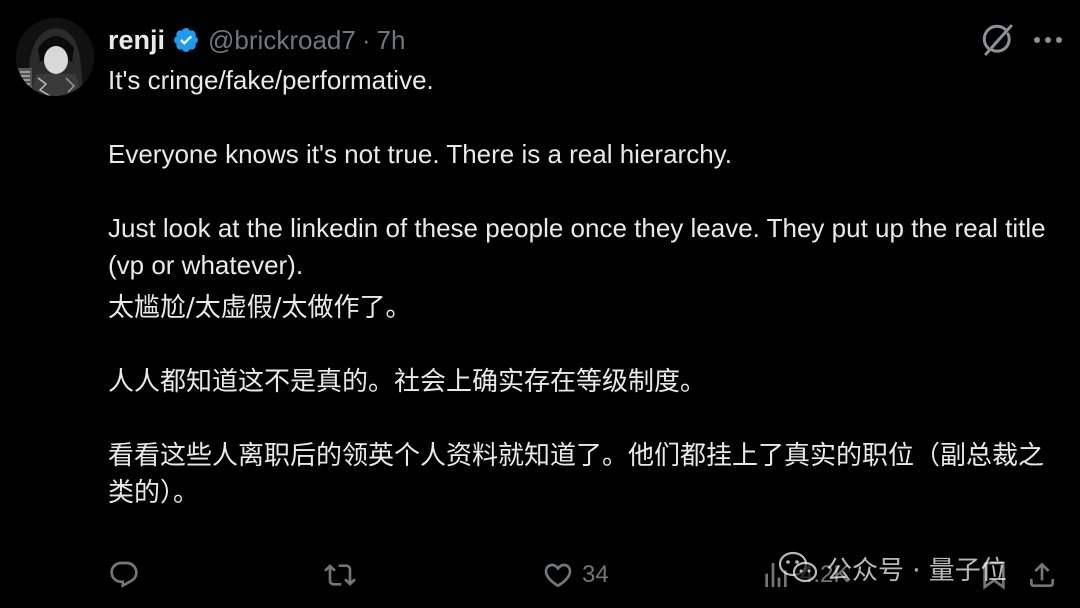 This screenshot has width=1080, height=608. I want to click on wechat-icon, so click(798, 567).